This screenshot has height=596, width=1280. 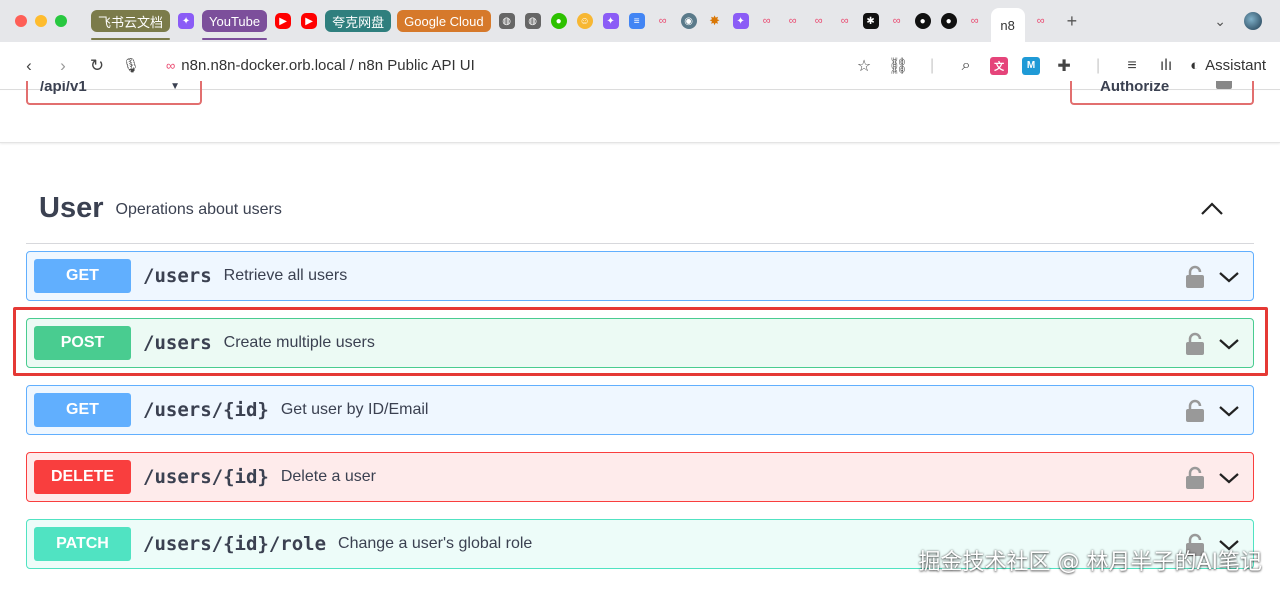 What do you see at coordinates (63, 66) in the screenshot?
I see `forward-icon: ›` at bounding box center [63, 66].